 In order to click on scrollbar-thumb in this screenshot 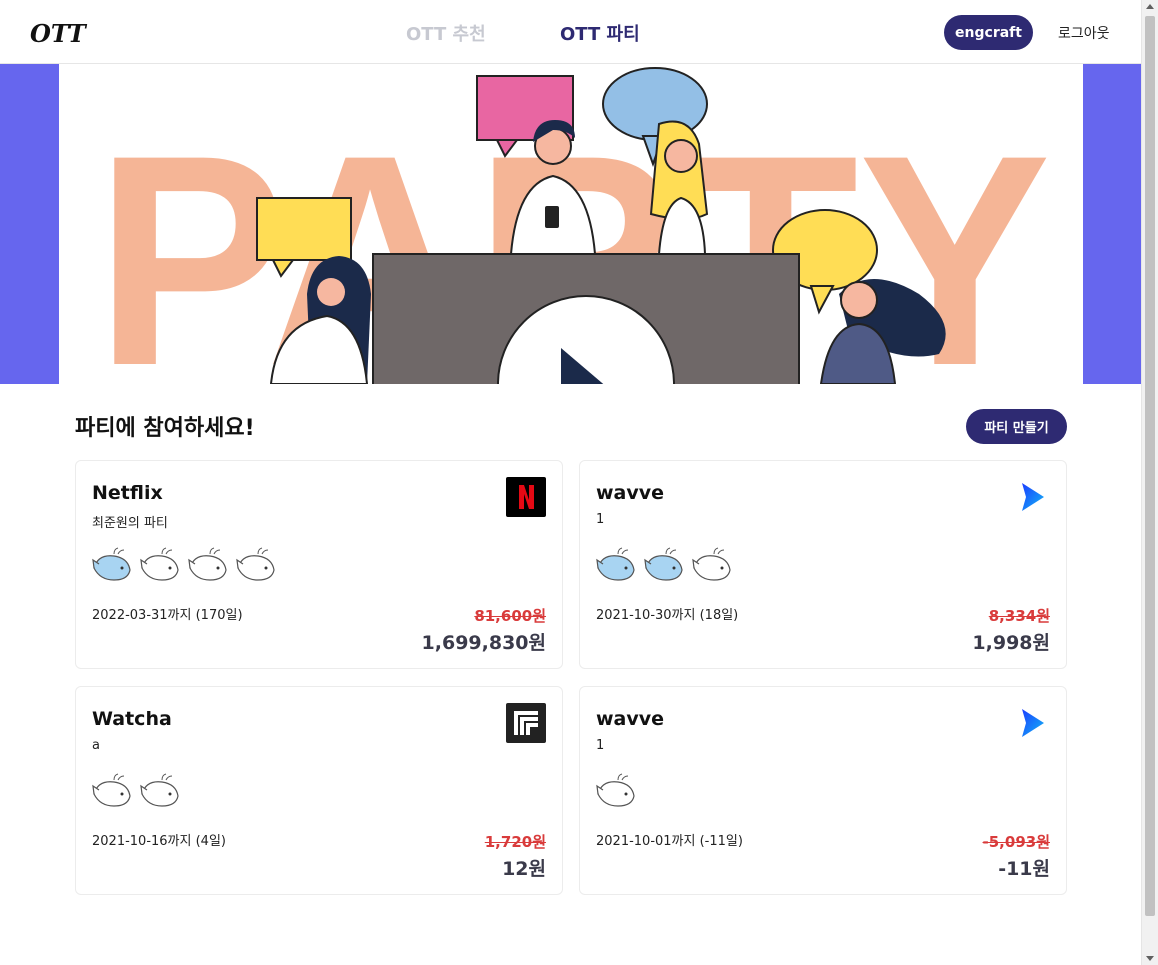, I will do `click(1150, 466)`.